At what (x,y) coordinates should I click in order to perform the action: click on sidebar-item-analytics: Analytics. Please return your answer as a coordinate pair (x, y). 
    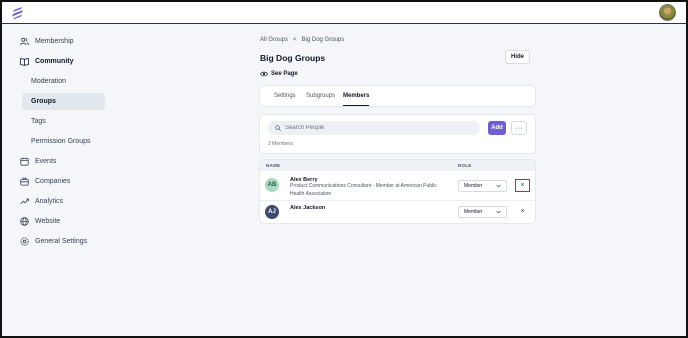
    Looking at the image, I should click on (41, 201).